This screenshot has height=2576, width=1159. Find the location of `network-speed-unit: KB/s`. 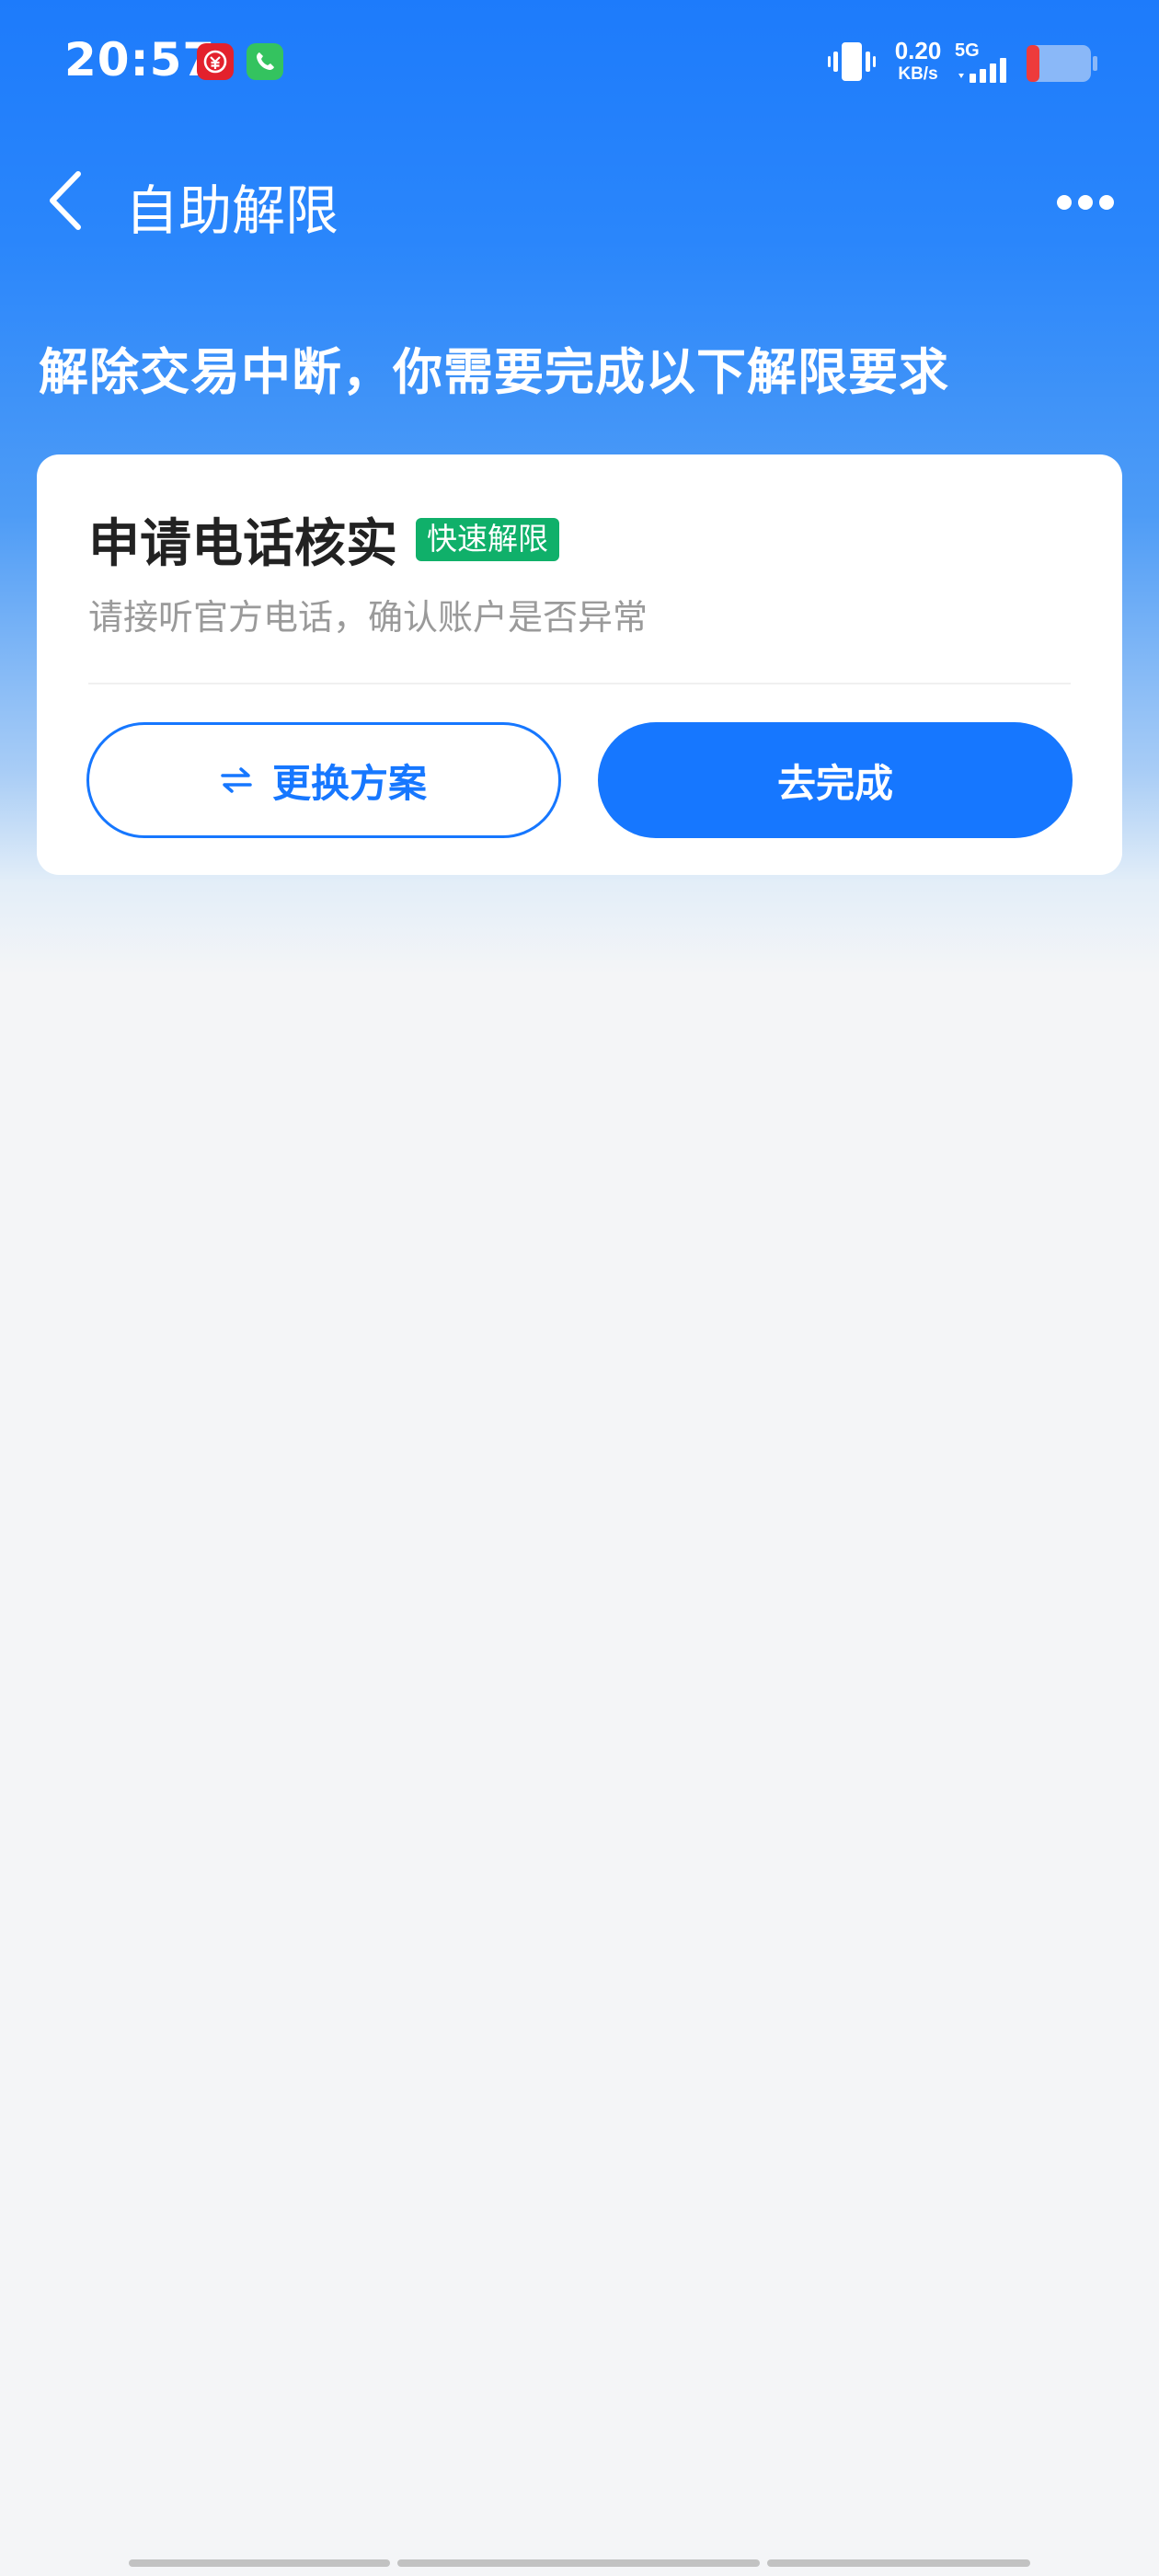

network-speed-unit: KB/s is located at coordinates (918, 74).